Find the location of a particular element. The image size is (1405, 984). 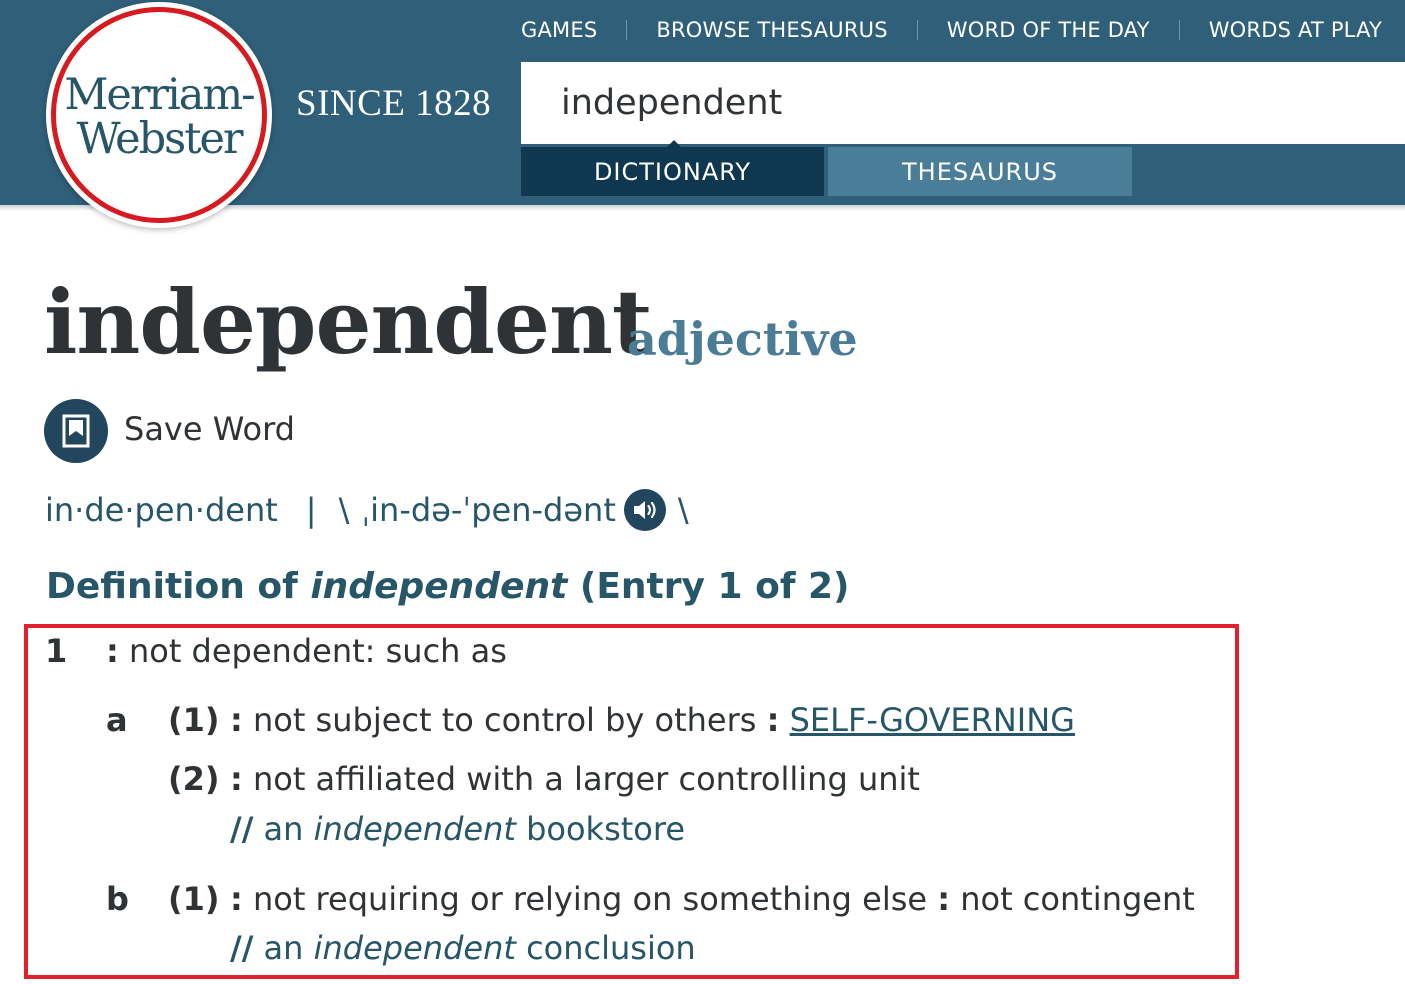

definition-body: not subject to control by others is located at coordinates (504, 720).